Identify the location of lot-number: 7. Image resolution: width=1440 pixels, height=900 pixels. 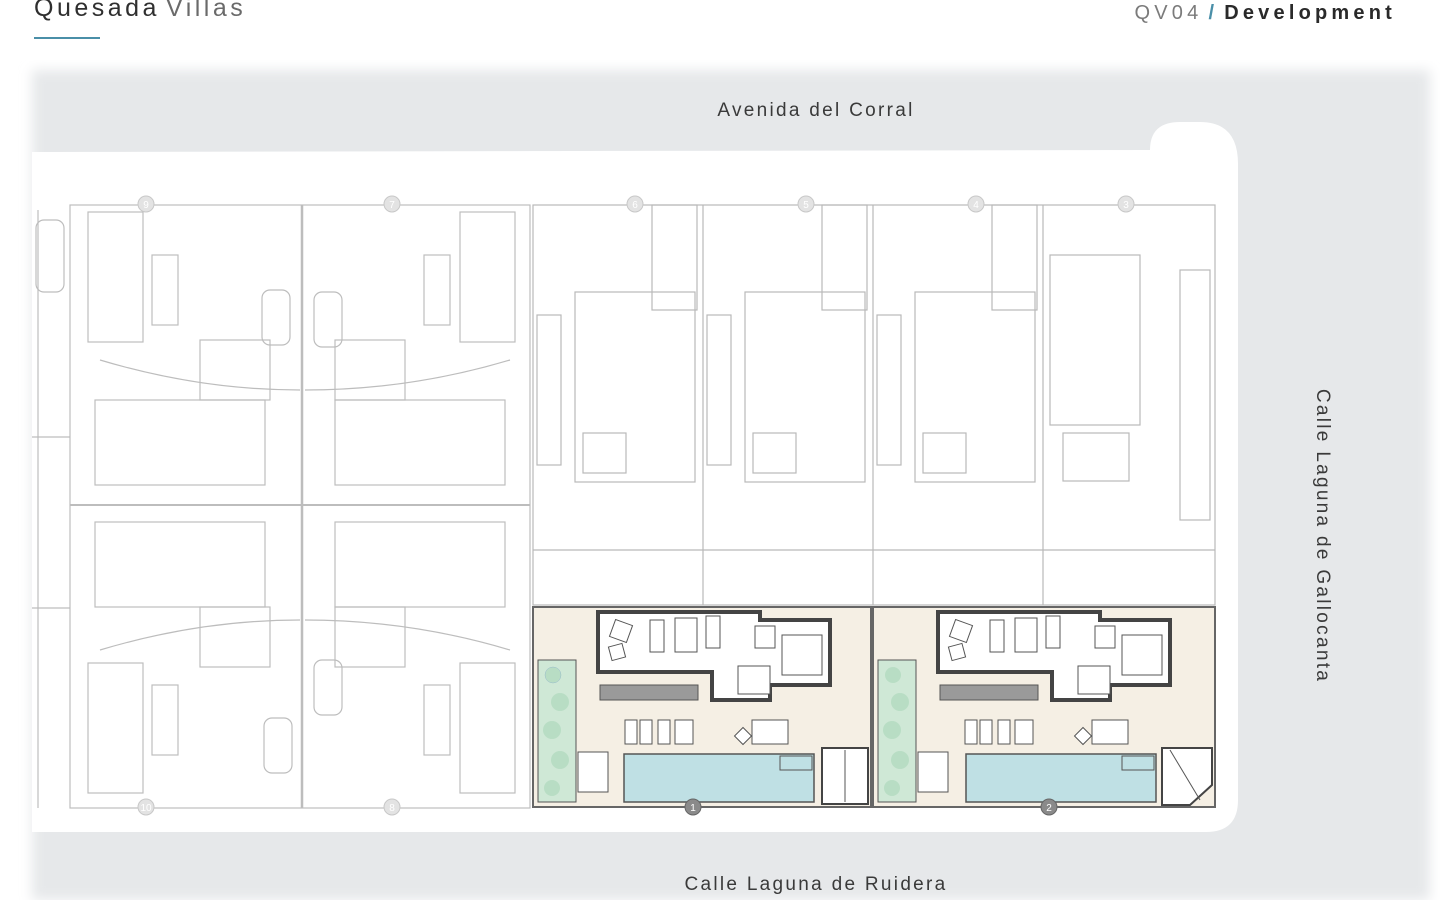
(392, 205).